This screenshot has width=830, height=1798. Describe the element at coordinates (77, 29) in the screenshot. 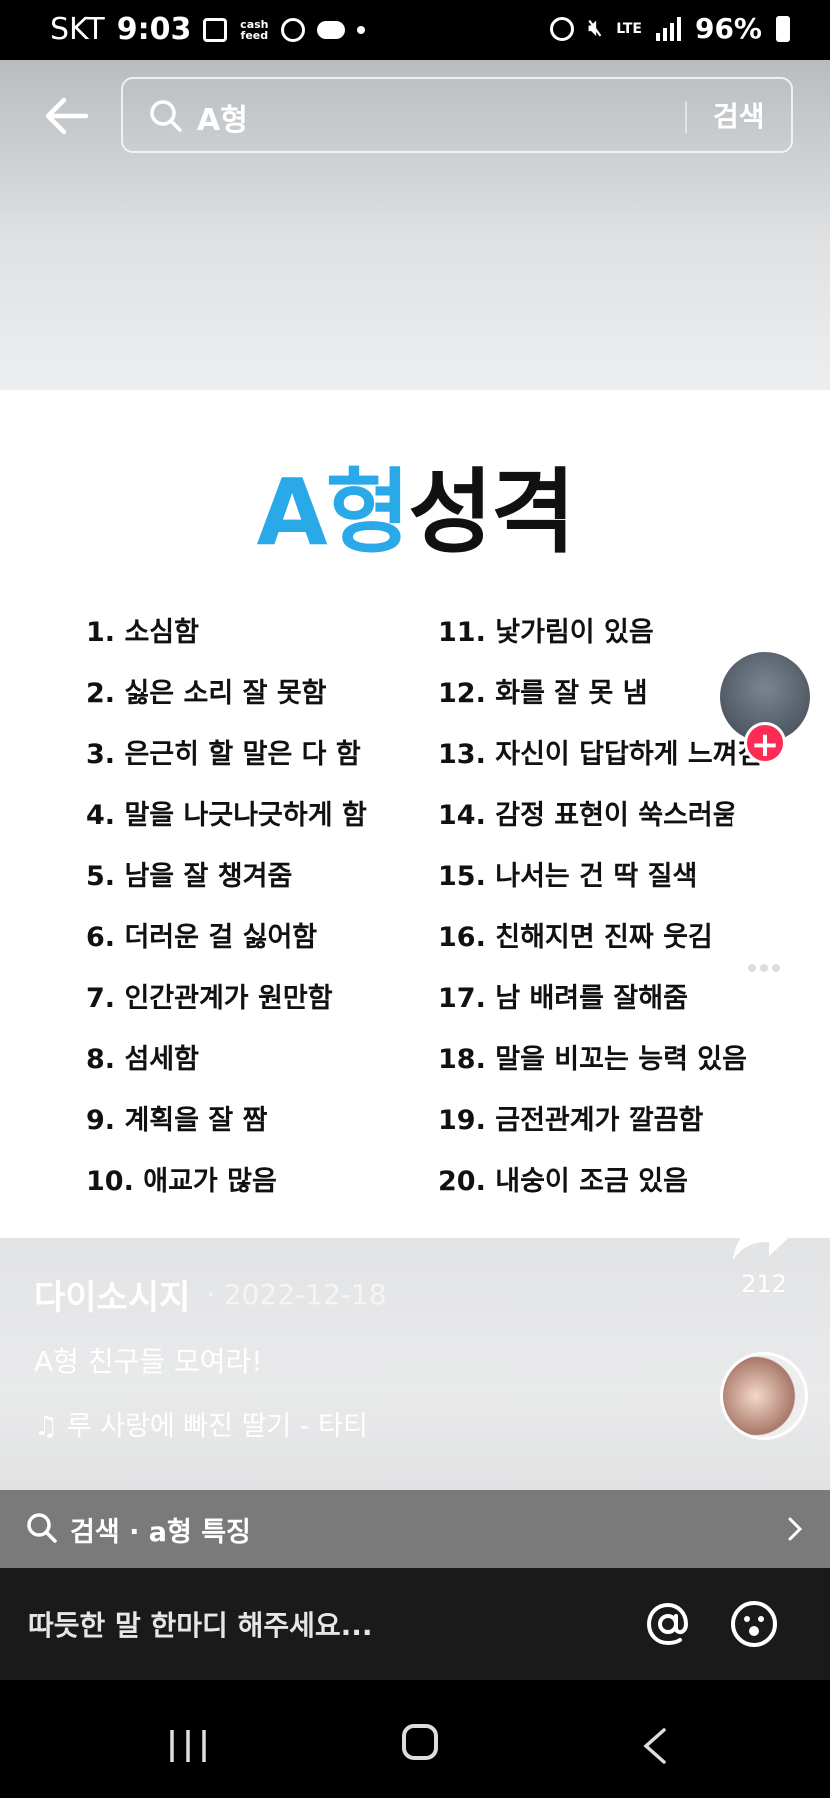

I see `carrier-label: SKT` at that location.